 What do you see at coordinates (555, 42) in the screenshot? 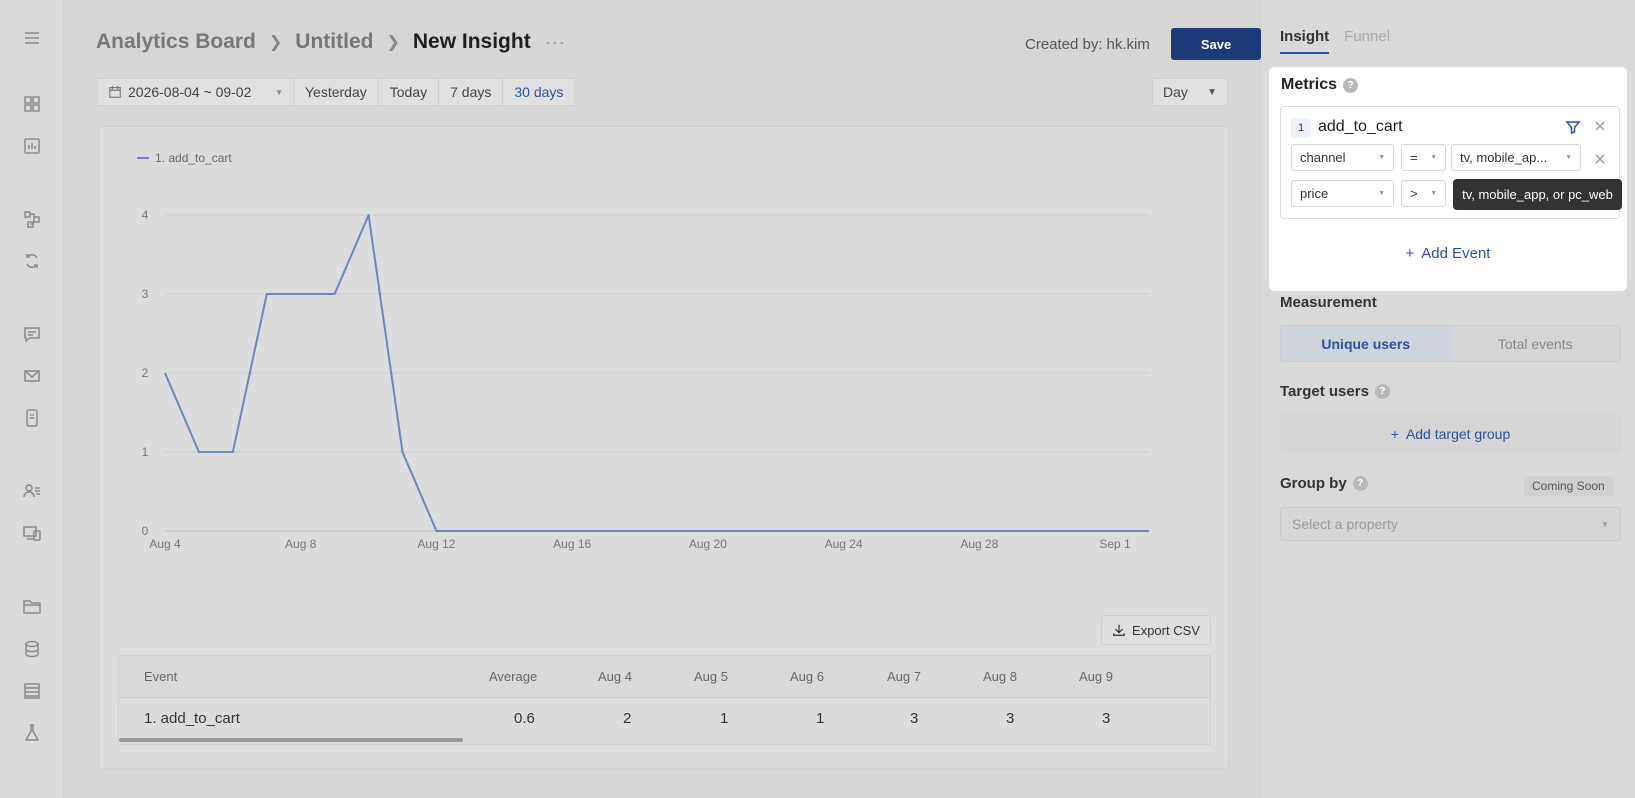
I see `more-options-icon: ···` at bounding box center [555, 42].